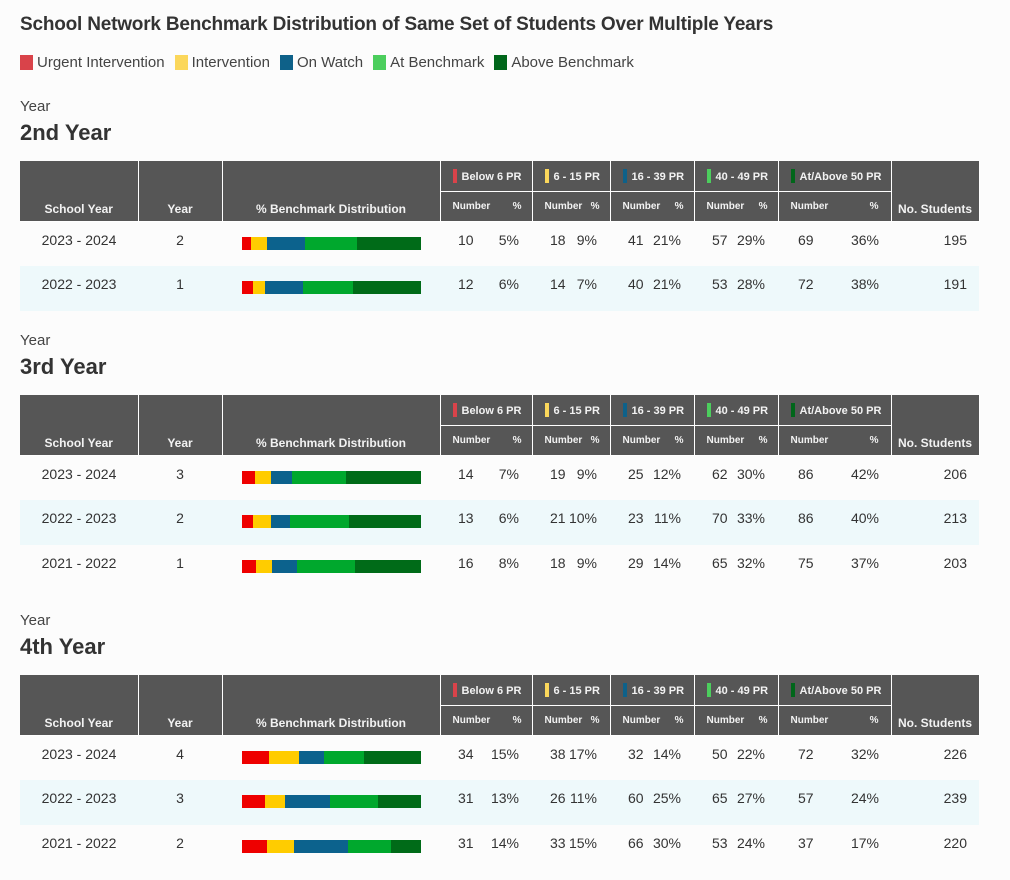  I want to click on value-pair: 75 37%, so click(834, 563).